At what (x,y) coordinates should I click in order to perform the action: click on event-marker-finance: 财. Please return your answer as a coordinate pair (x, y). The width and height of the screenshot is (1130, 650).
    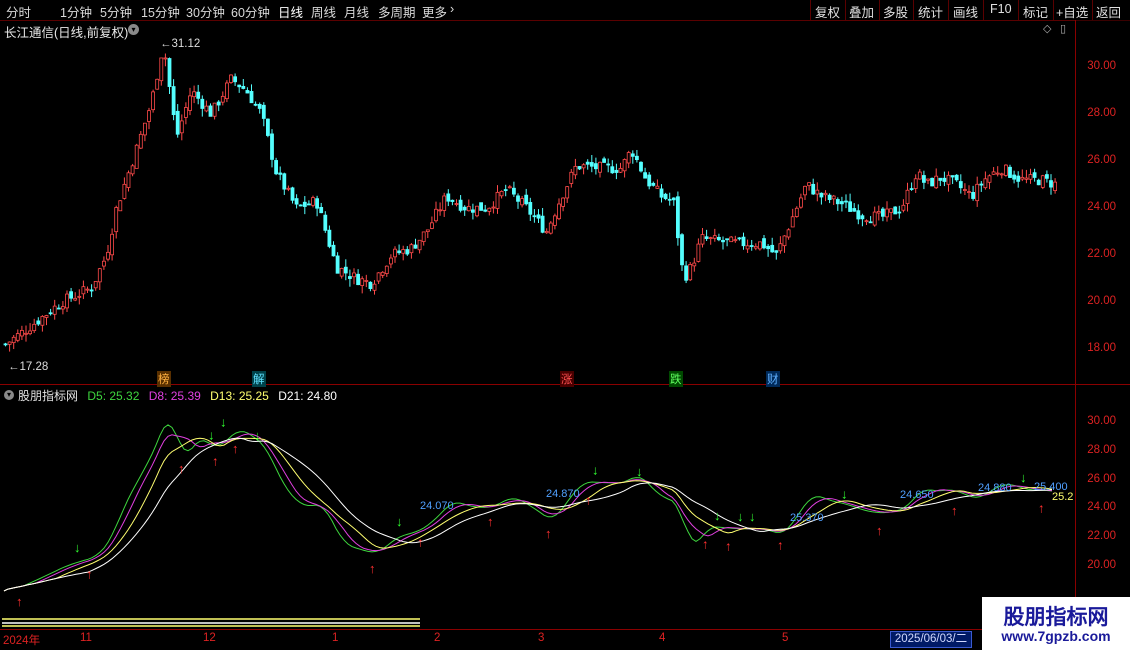
    Looking at the image, I should click on (773, 379).